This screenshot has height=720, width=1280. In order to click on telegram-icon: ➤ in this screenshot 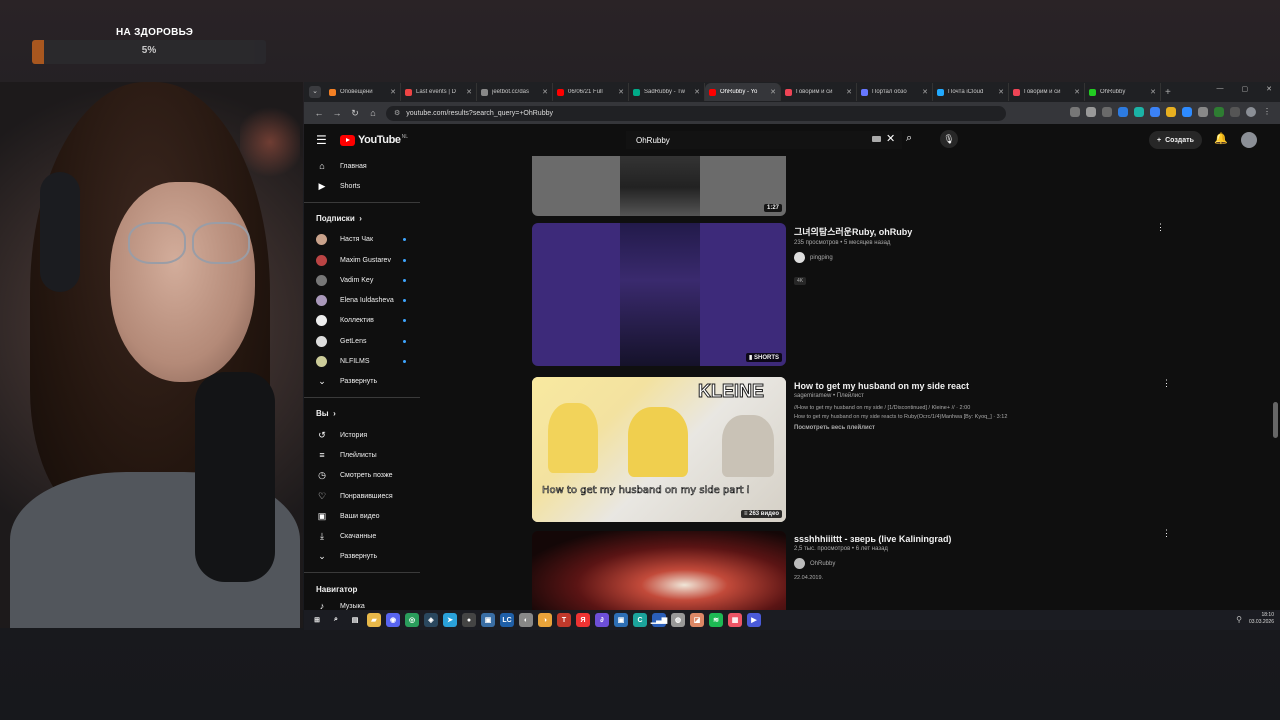, I will do `click(450, 620)`.